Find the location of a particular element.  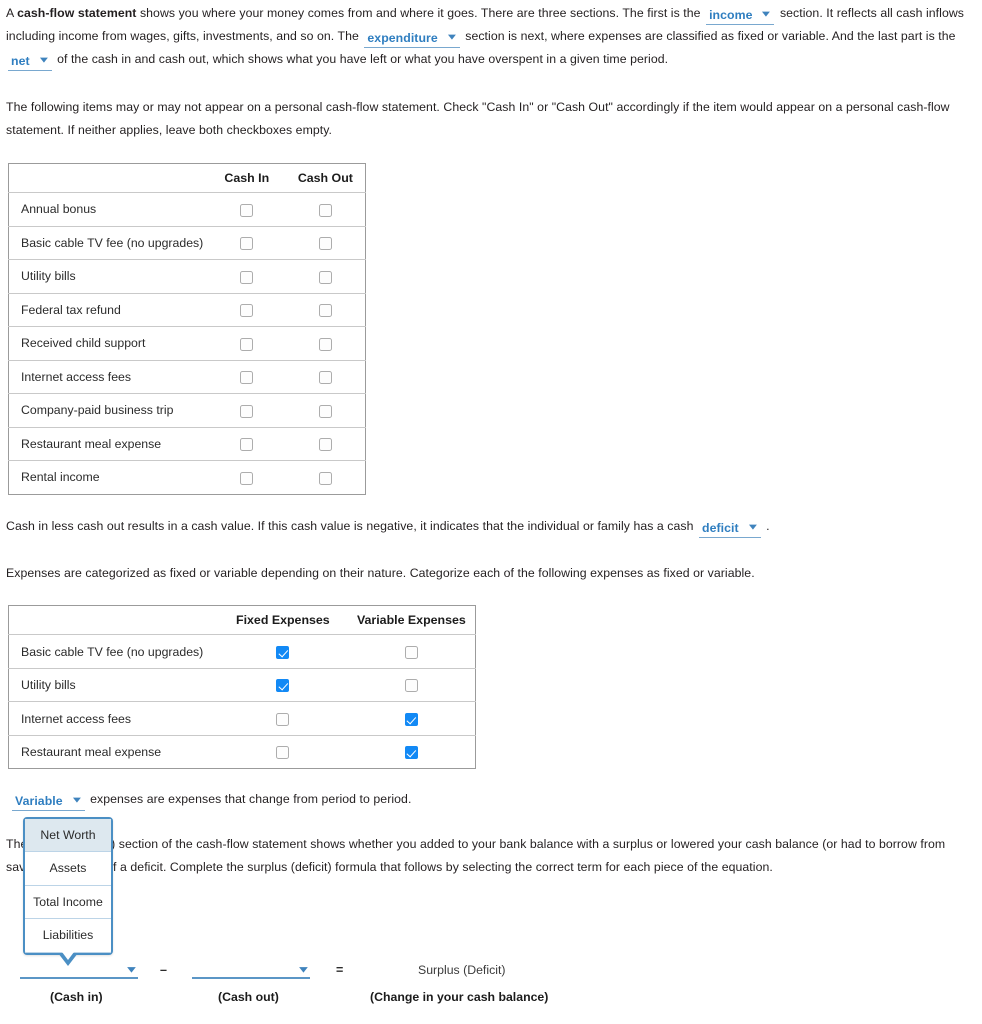

dropdown-expenditure-label: expenditure is located at coordinates (402, 38).